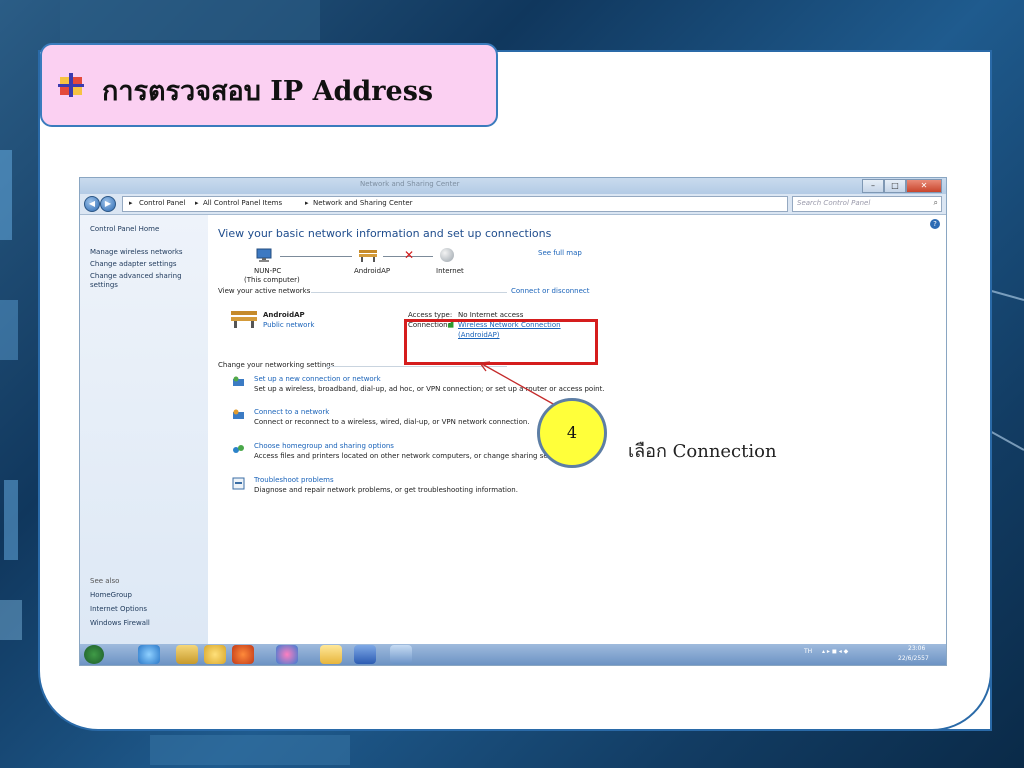 The height and width of the screenshot is (768, 1024). I want to click on step-caption: เลือก Connection, so click(702, 451).